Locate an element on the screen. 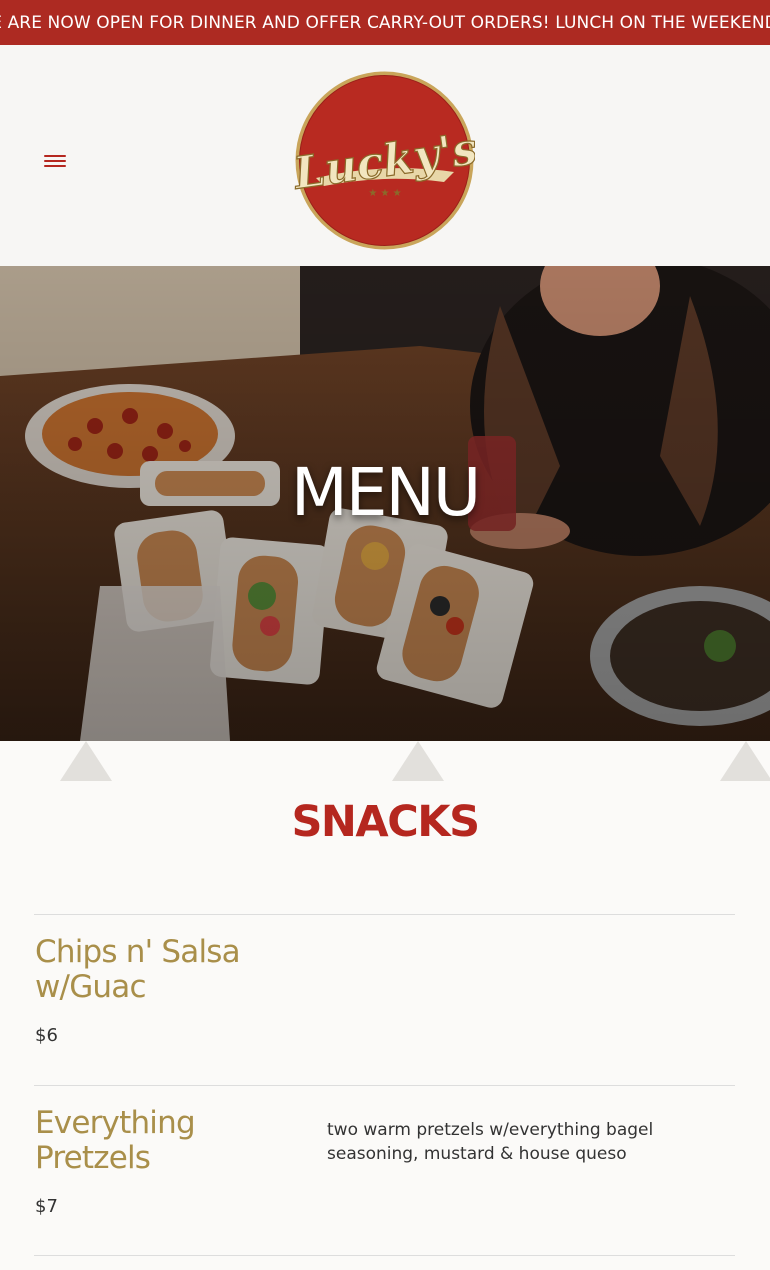 The image size is (770, 1270). luckys-logo: Lucky's ★ ★ ★ is located at coordinates (384, 160).